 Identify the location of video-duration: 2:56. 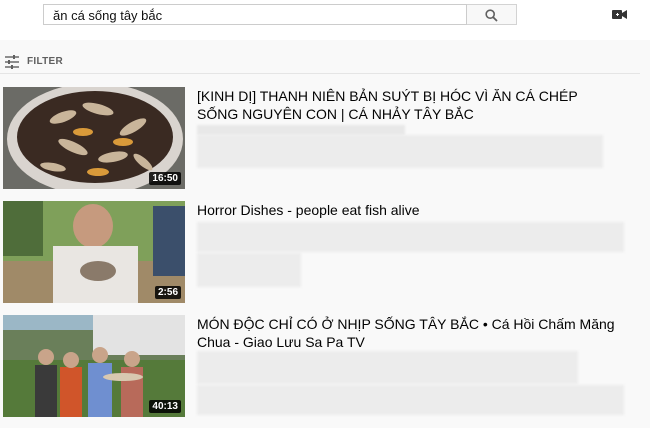
(167, 292).